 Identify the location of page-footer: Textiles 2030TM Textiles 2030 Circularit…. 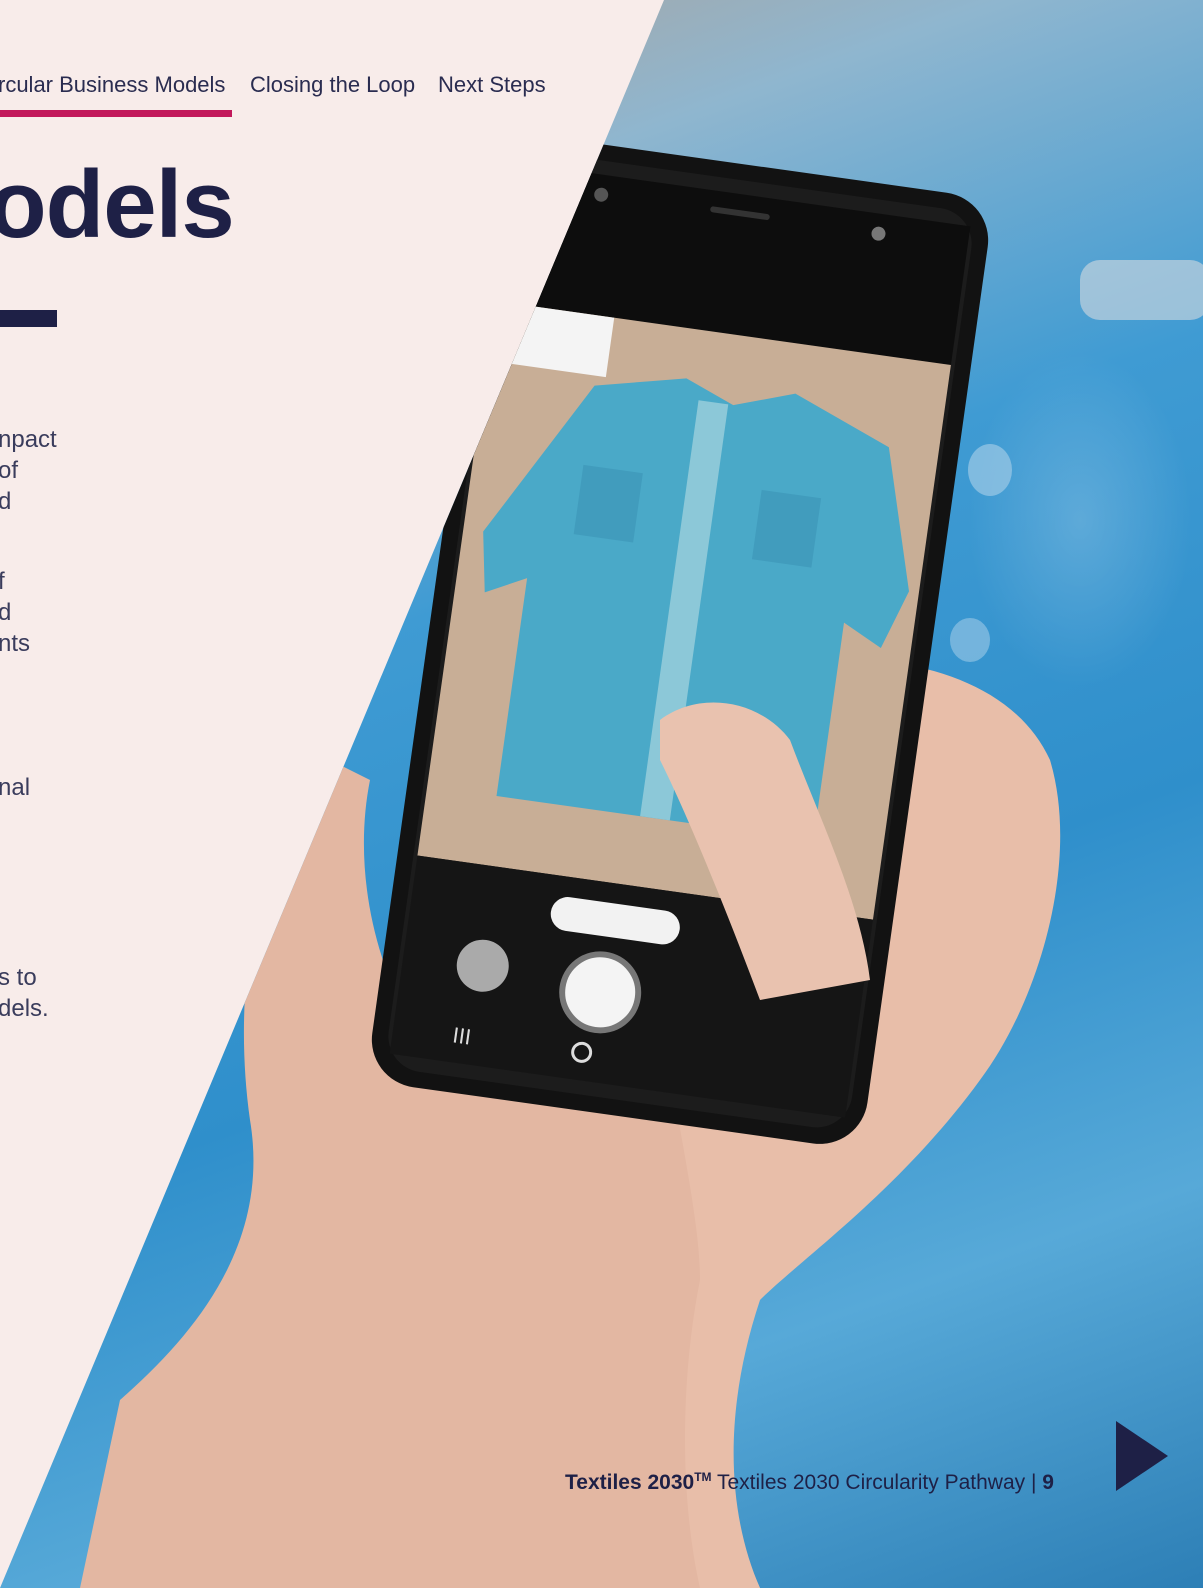
(809, 1482).